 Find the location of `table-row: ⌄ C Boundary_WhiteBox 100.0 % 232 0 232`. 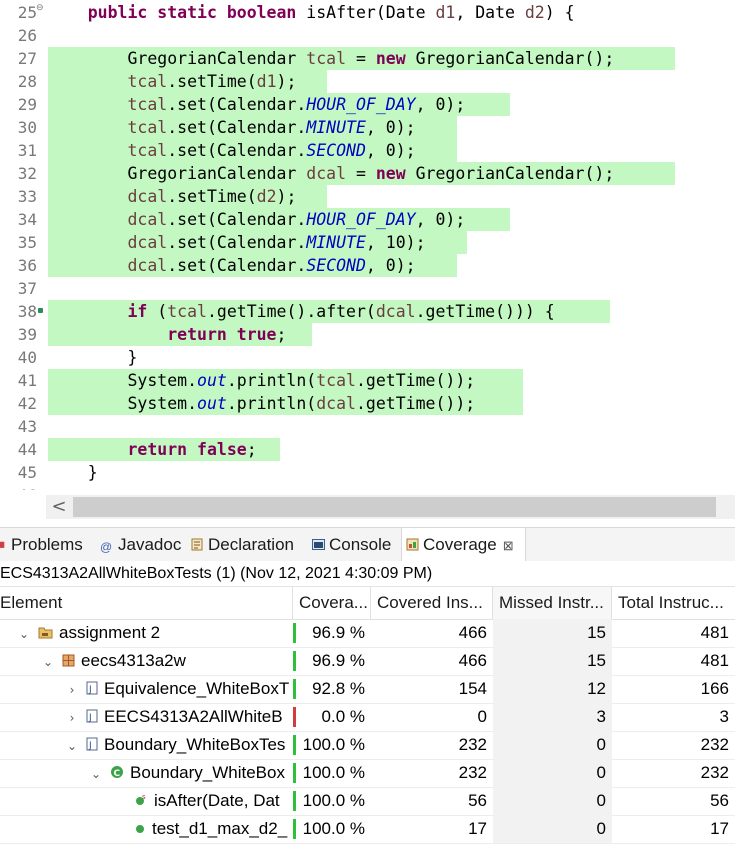

table-row: ⌄ C Boundary_WhiteBox 100.0 % 232 0 232 is located at coordinates (367, 773).